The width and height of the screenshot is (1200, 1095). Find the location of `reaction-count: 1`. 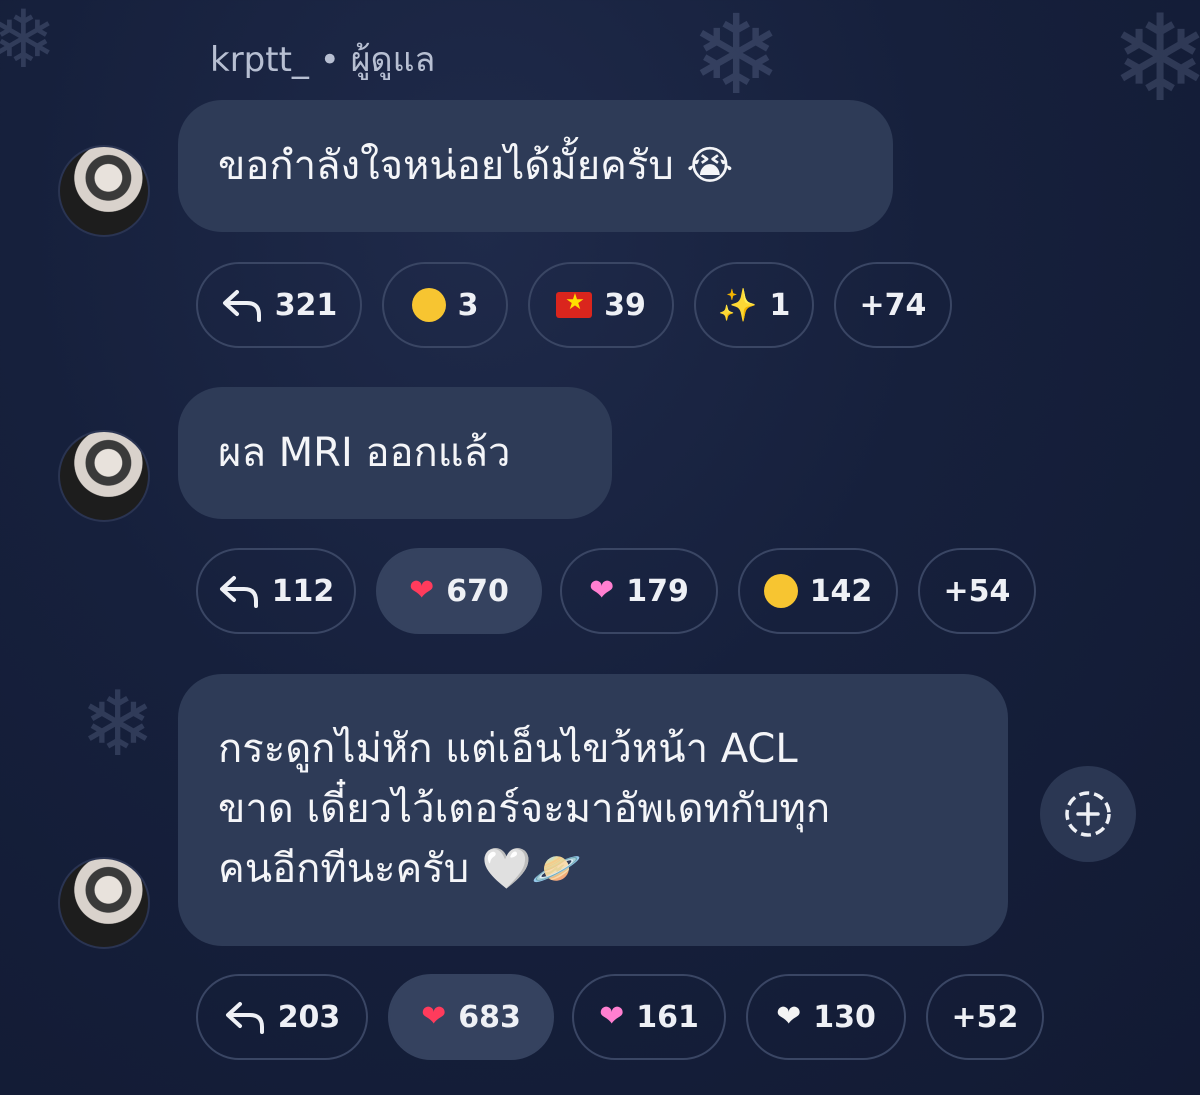

reaction-count: 1 is located at coordinates (780, 305).